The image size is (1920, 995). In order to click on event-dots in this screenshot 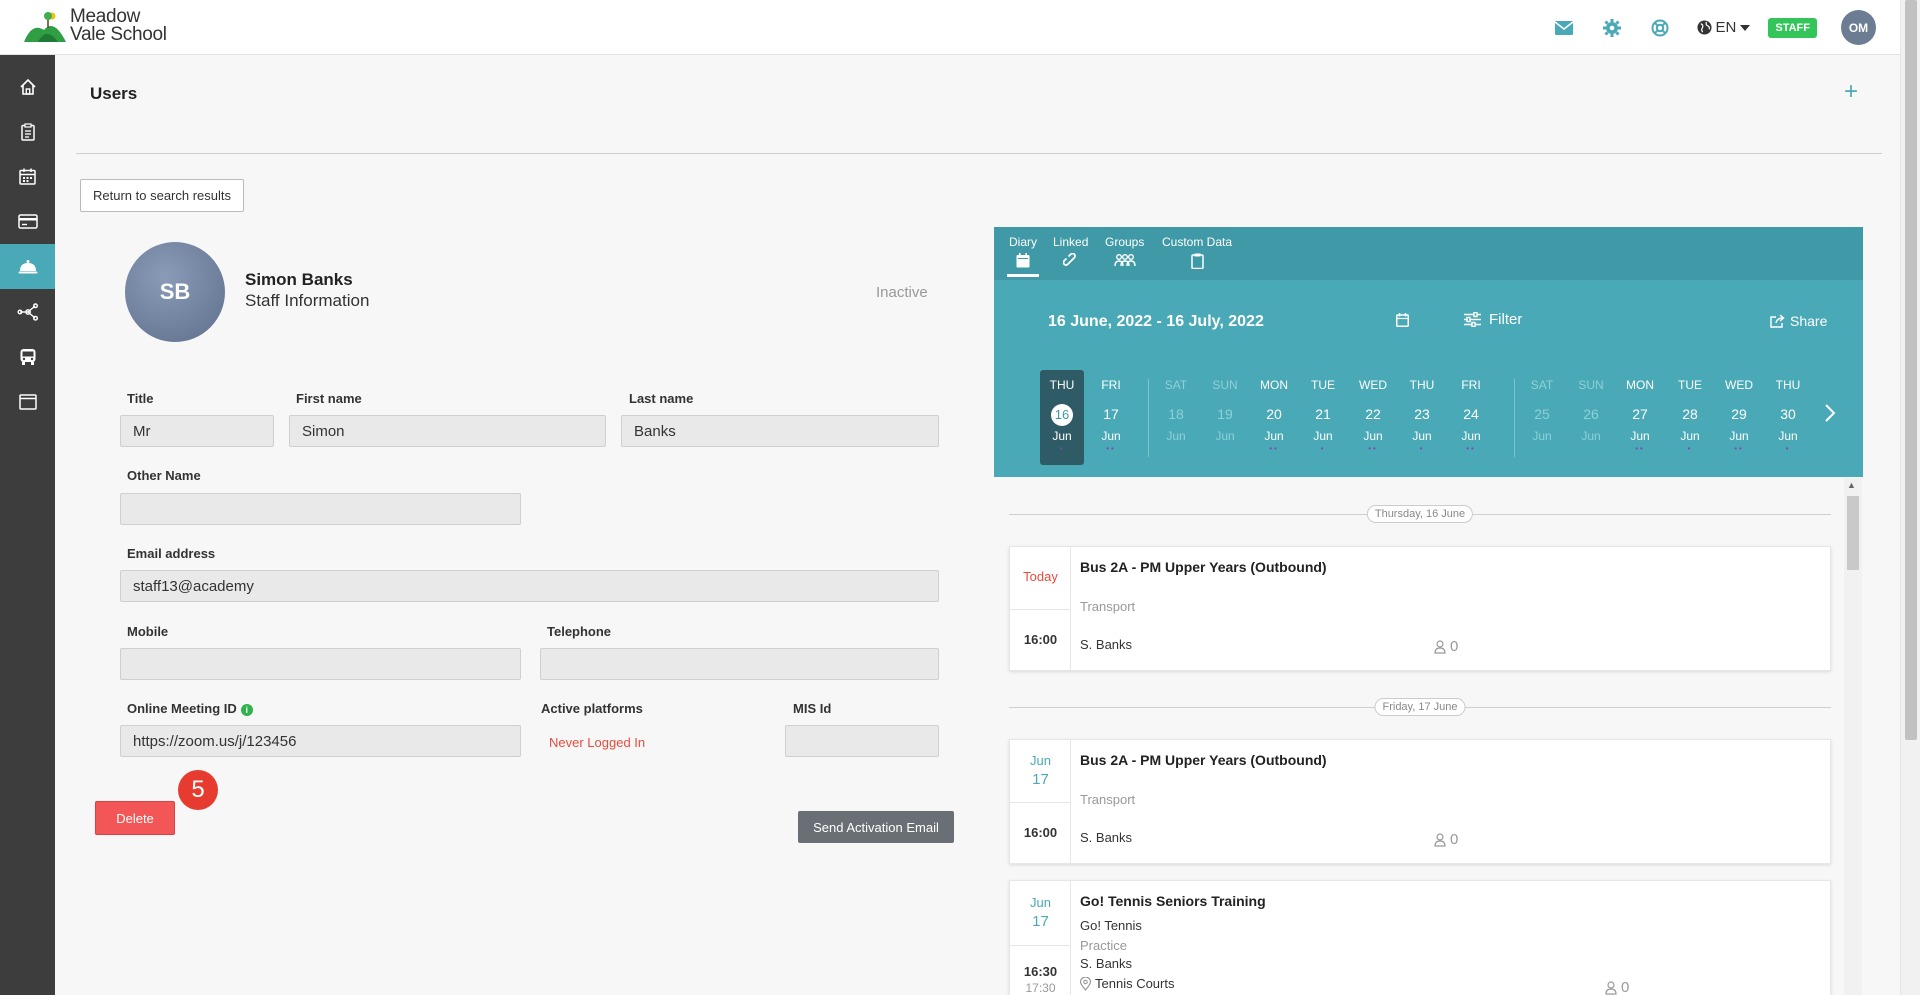, I will do `click(1225, 449)`.